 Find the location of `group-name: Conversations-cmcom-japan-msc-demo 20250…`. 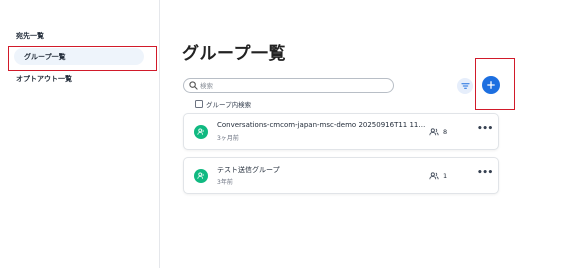

group-name: Conversations-cmcom-japan-msc-demo 20250… is located at coordinates (322, 125).